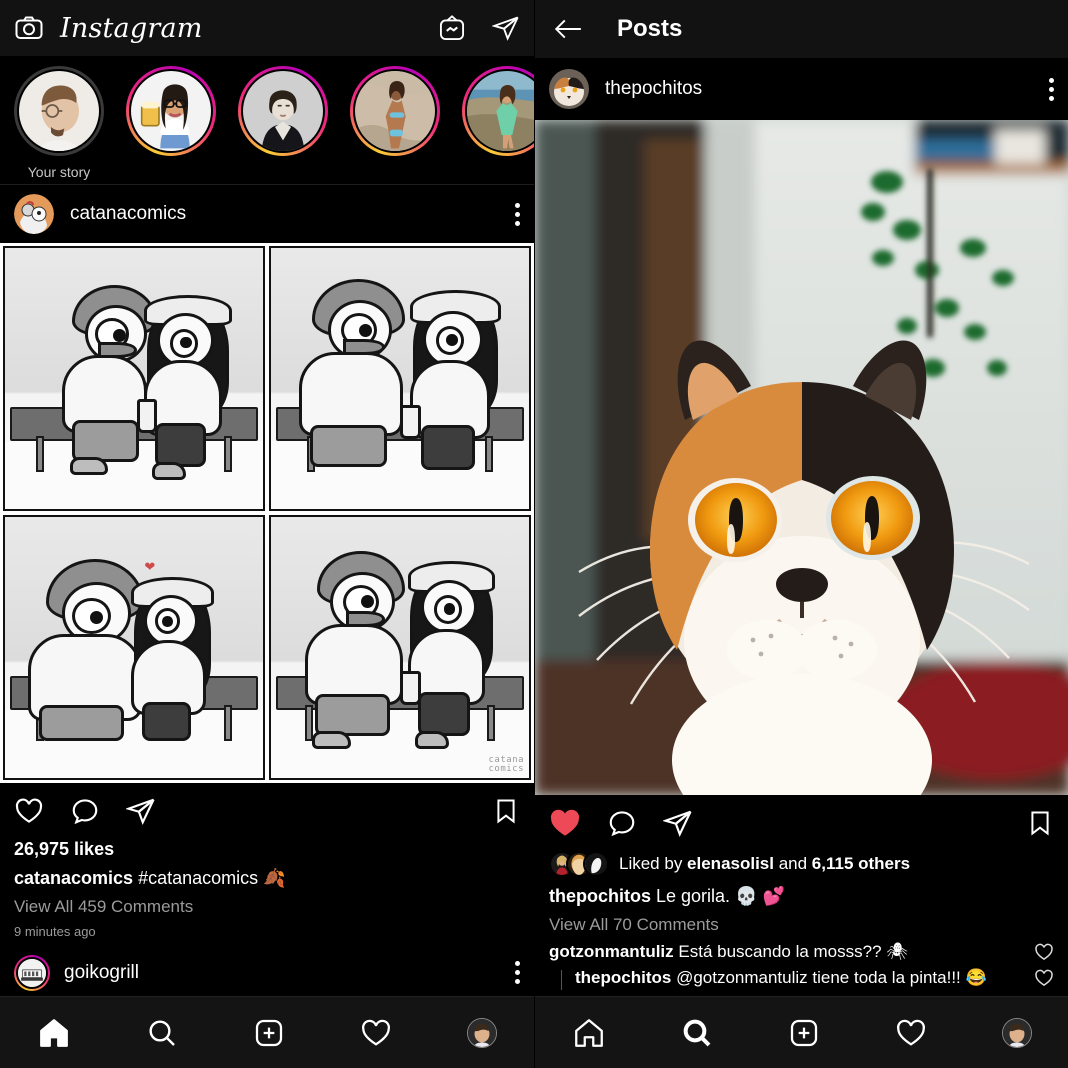  I want to click on liked-by-text: Liked by elenasolisl and 6,115 others, so click(764, 864).